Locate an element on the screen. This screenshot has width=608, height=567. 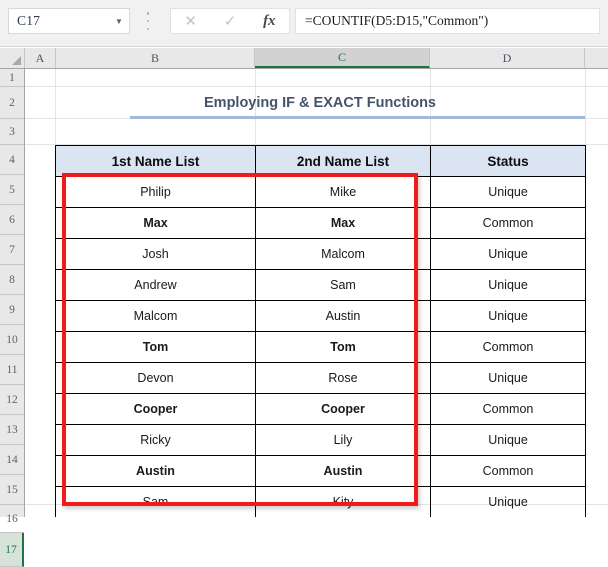
row-header-9: 9 is located at coordinates (12, 310).